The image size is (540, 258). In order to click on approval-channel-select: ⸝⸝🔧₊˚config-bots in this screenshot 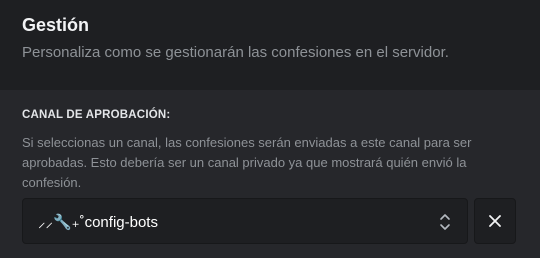, I will do `click(245, 221)`.